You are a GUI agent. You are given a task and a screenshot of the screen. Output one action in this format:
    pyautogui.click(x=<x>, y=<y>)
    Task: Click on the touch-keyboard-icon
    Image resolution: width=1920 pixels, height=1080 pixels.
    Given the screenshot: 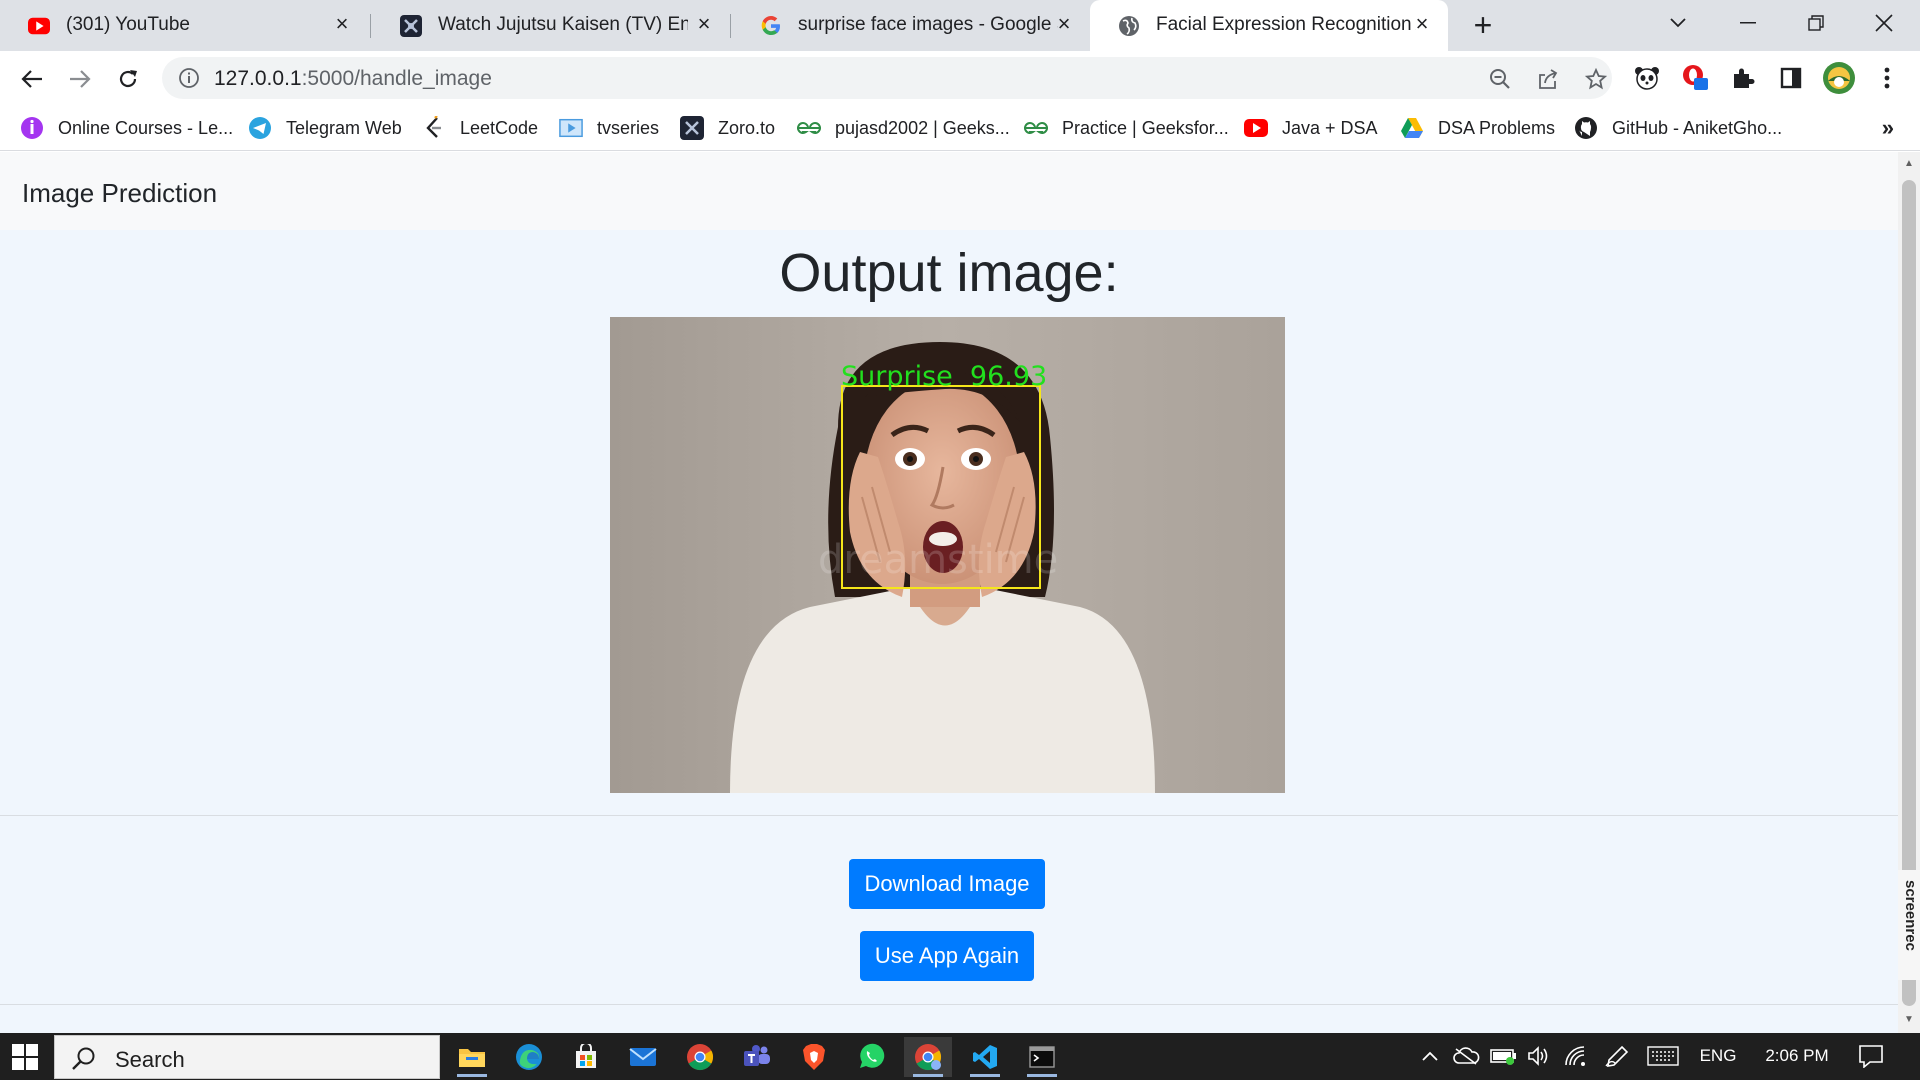 What is the action you would take?
    pyautogui.click(x=1663, y=1056)
    